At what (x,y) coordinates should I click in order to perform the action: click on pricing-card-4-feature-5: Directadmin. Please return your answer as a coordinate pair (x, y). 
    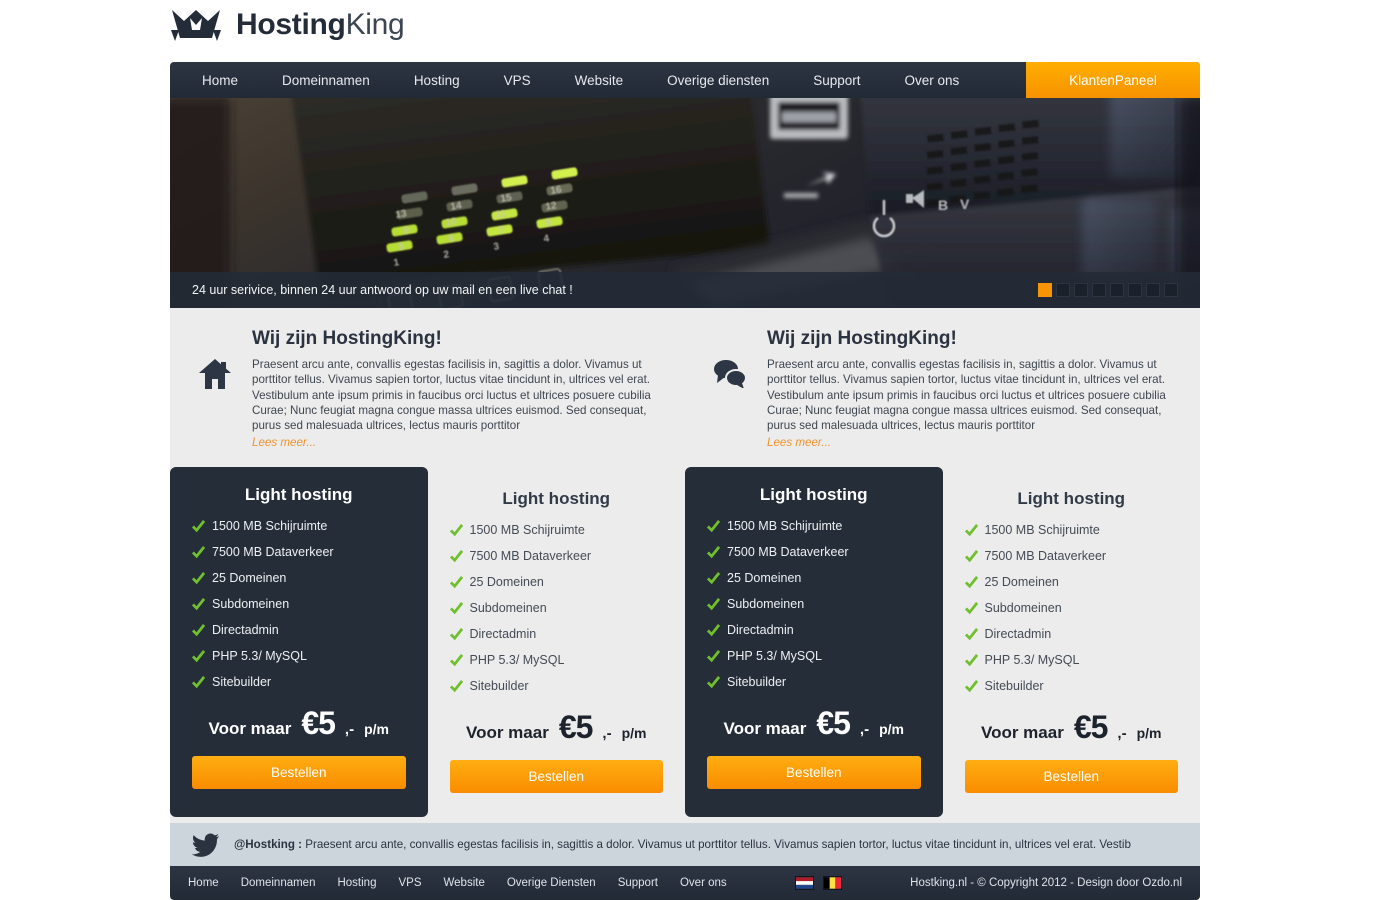
    Looking at the image, I should click on (1071, 634).